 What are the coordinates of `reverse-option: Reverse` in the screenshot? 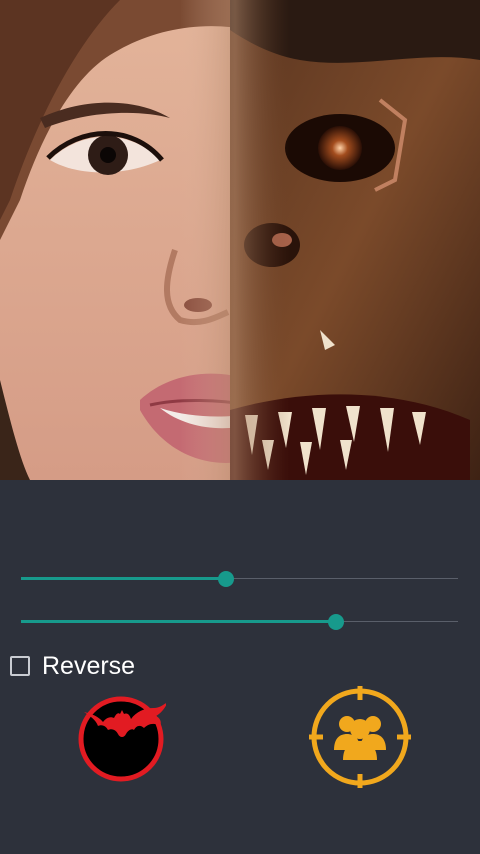 It's located at (72, 666).